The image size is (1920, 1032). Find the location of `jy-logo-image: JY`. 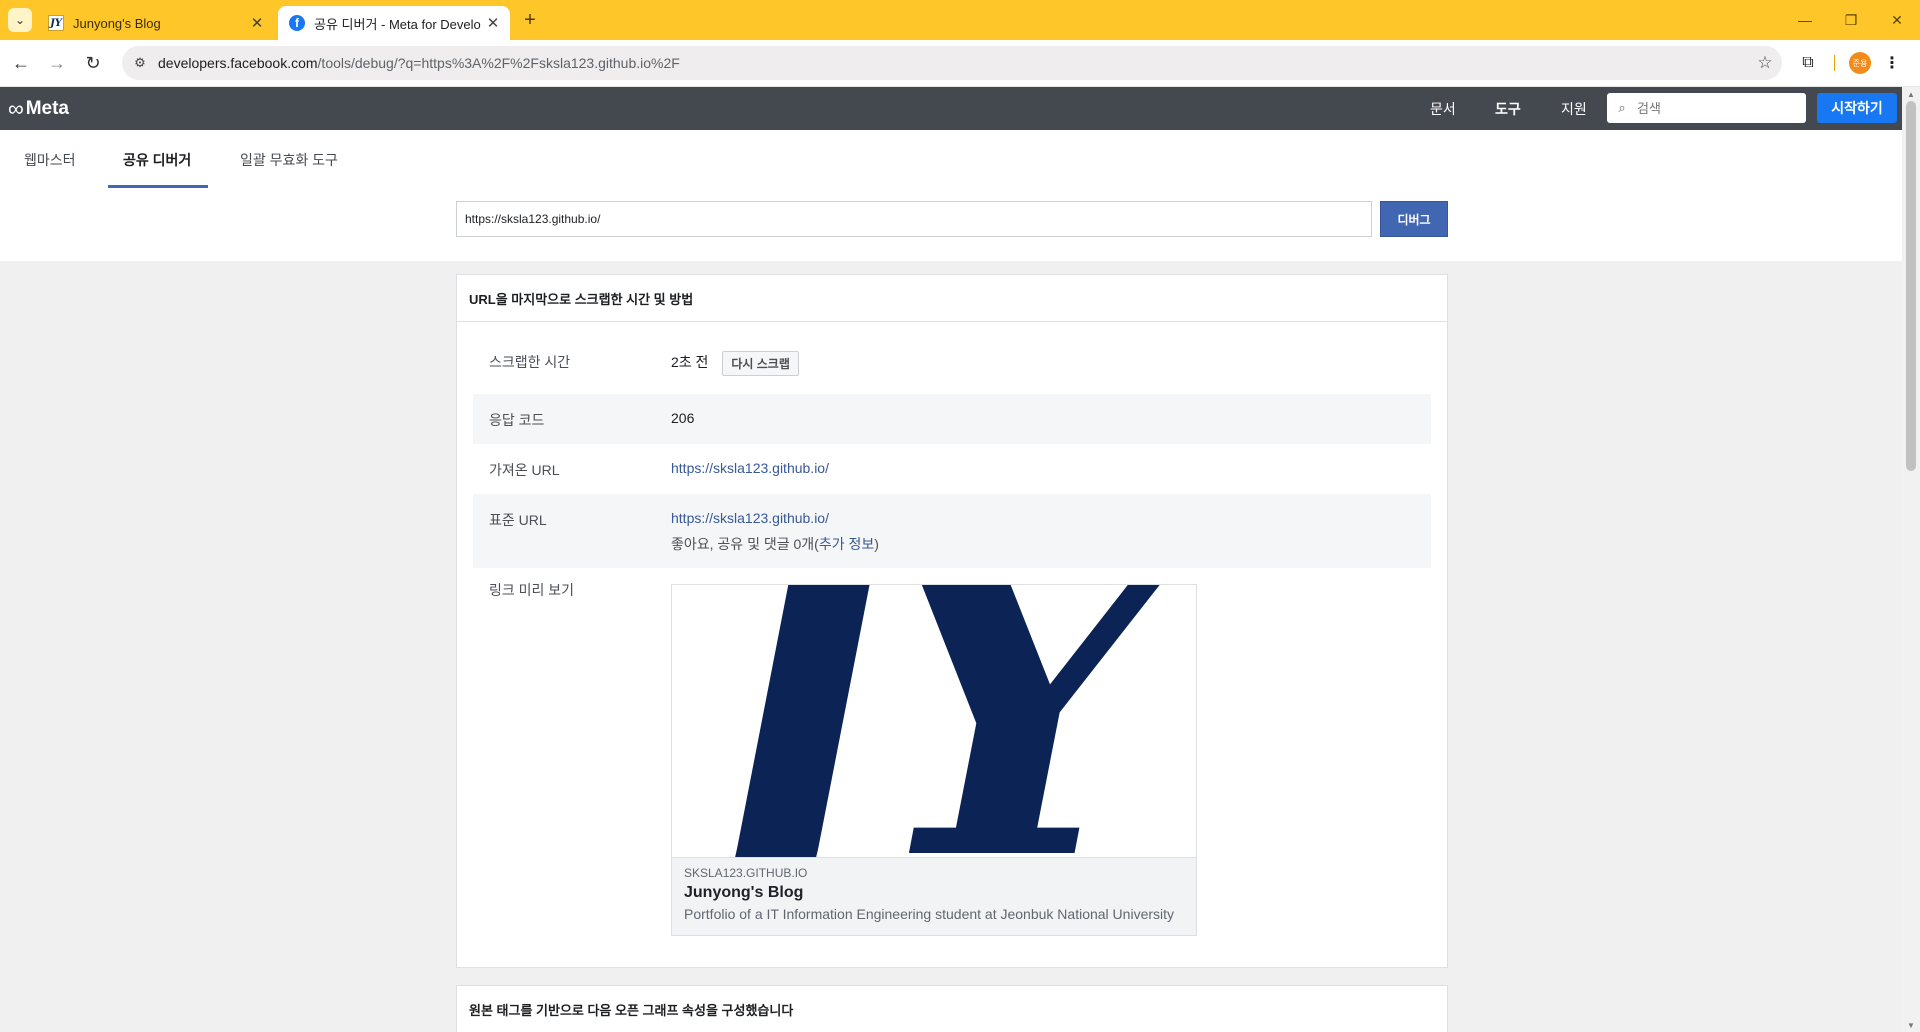

jy-logo-image: JY is located at coordinates (934, 721).